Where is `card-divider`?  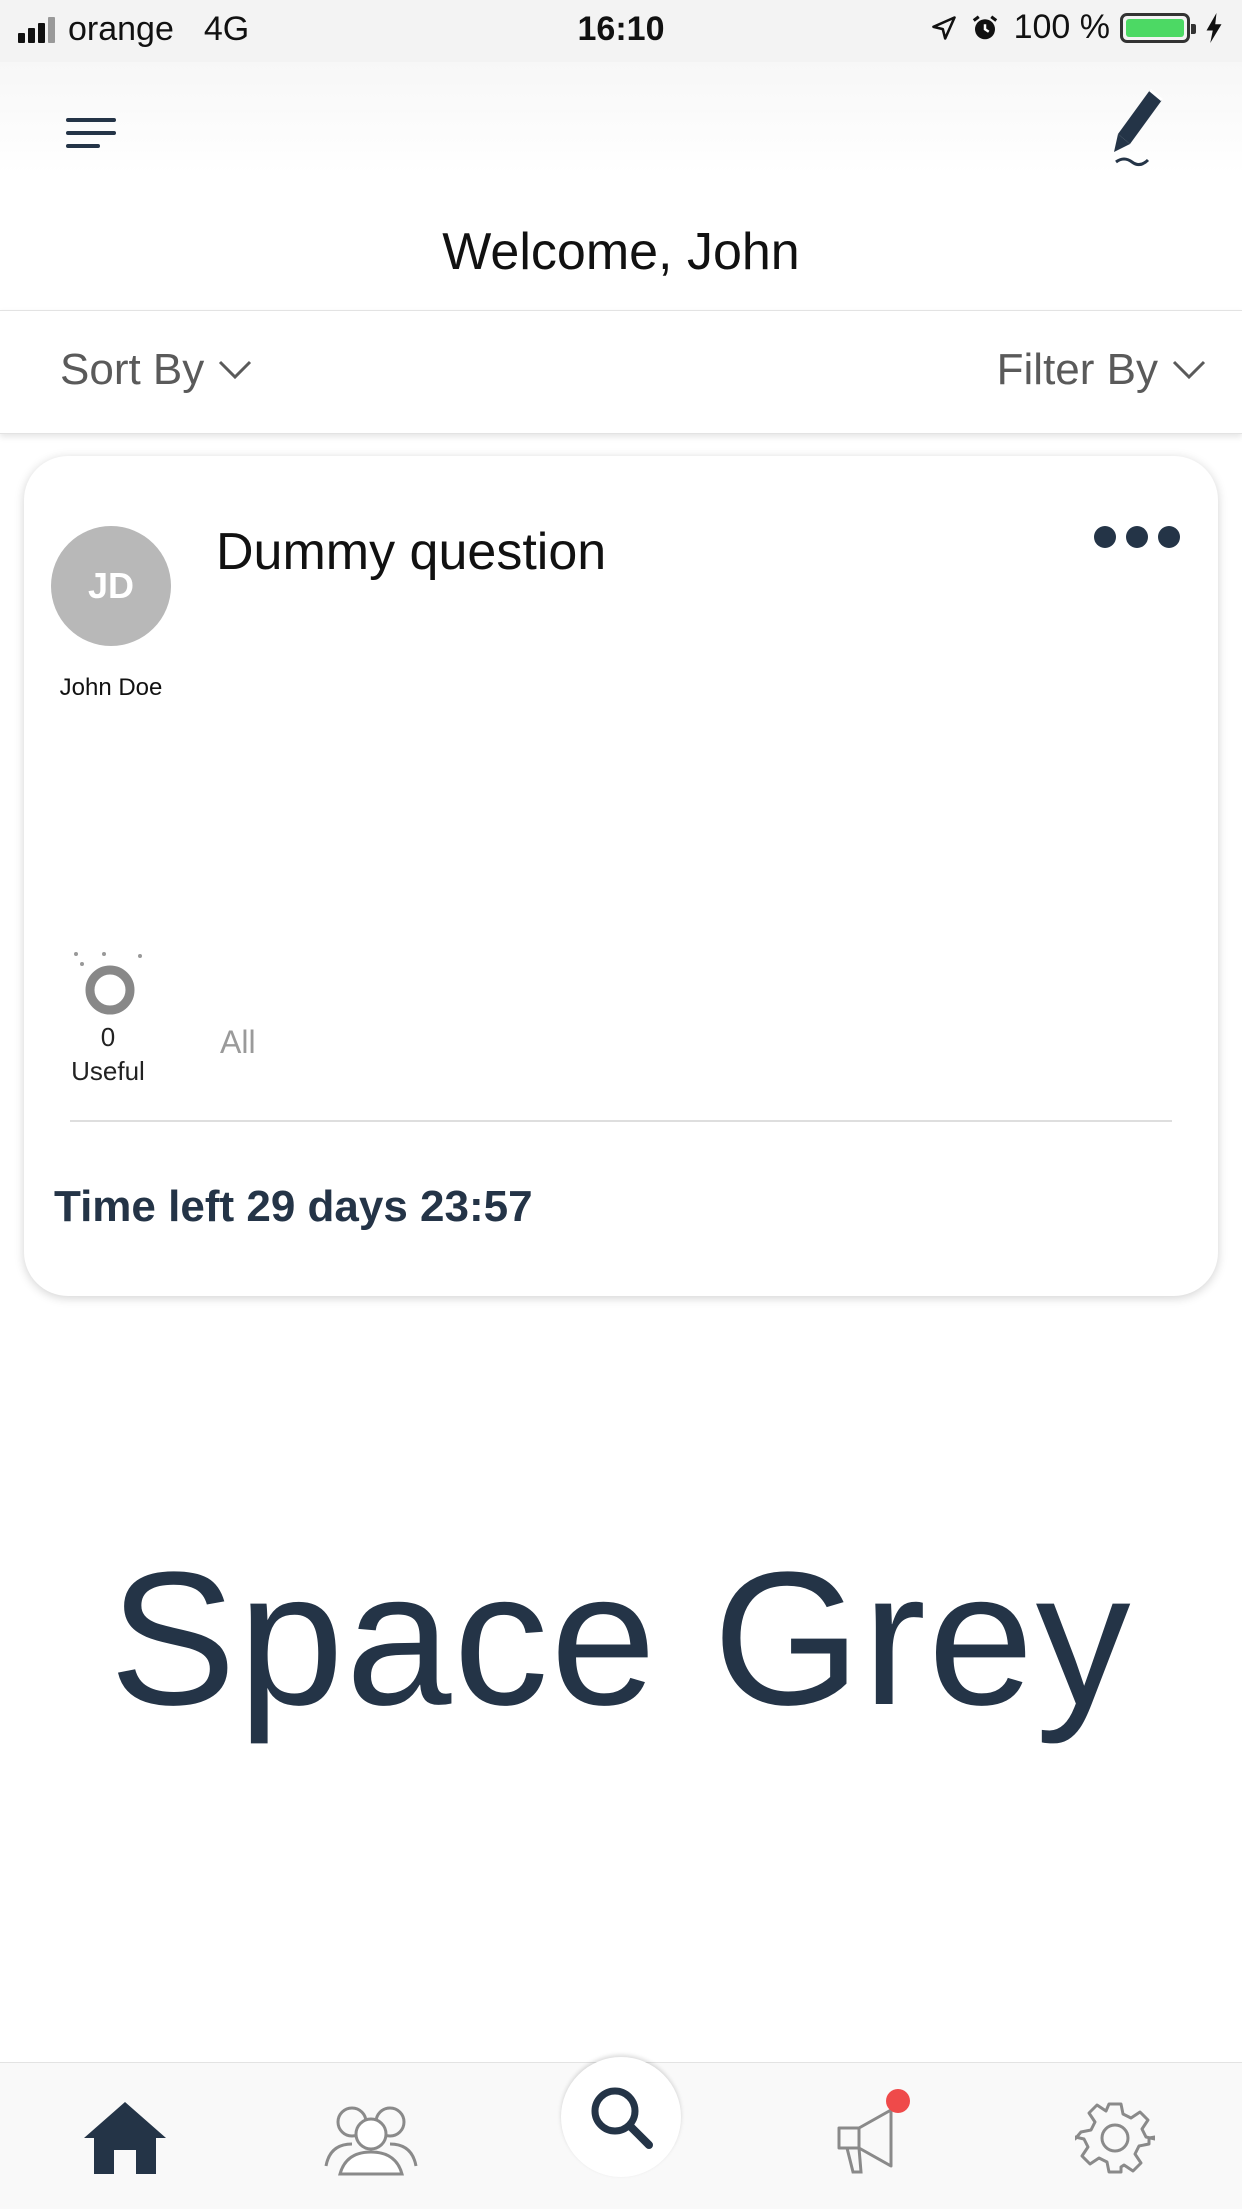 card-divider is located at coordinates (621, 1121).